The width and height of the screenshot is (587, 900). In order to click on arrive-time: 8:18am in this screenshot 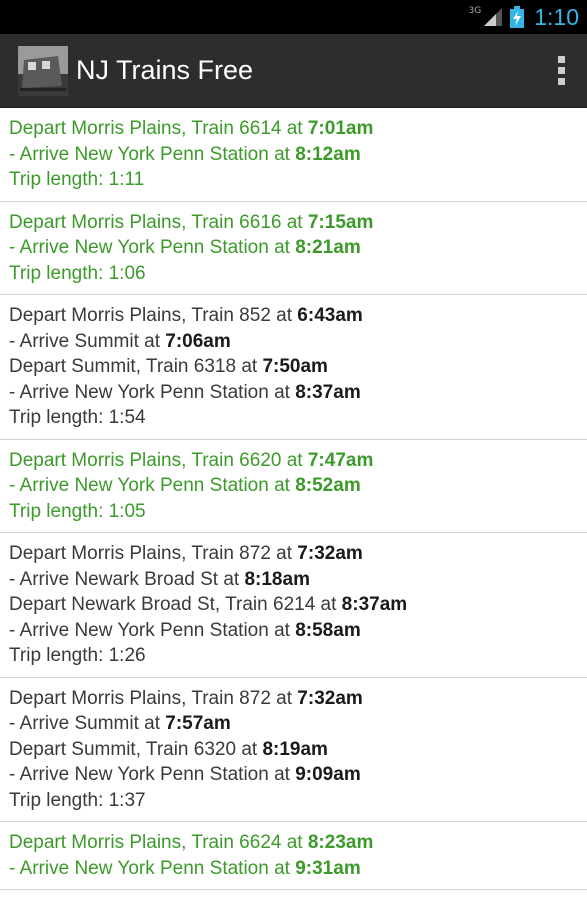, I will do `click(277, 579)`.